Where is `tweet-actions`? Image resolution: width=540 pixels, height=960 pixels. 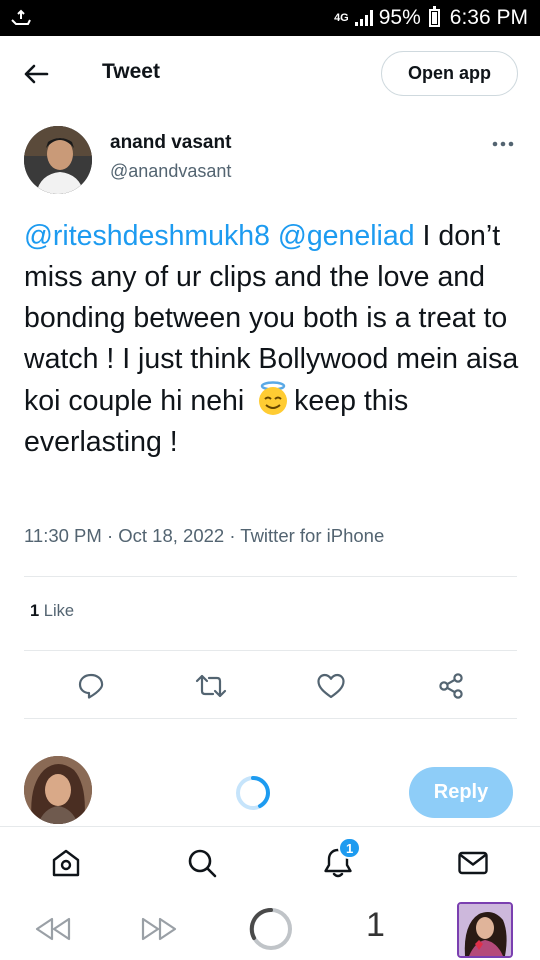 tweet-actions is located at coordinates (270, 686).